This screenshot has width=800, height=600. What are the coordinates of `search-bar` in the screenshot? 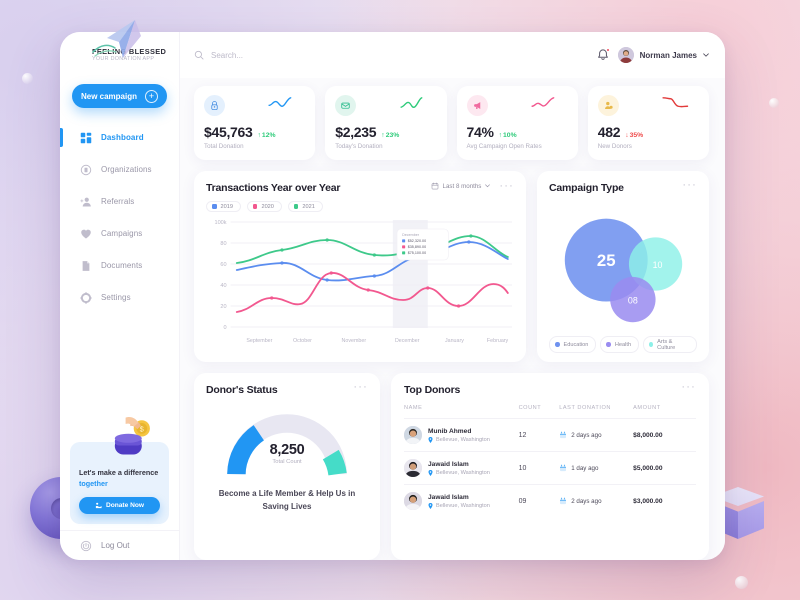 It's located at (391, 55).